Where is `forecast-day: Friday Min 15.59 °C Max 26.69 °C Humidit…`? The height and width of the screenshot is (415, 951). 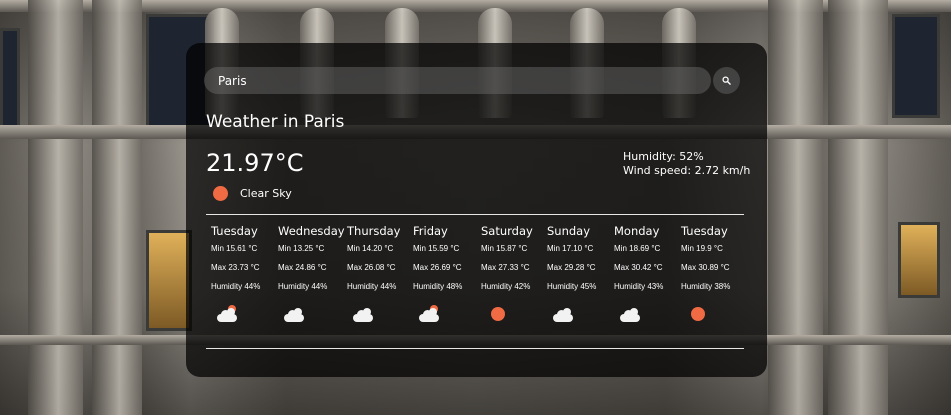
forecast-day: Friday Min 15.59 °C Max 26.69 °C Humidit… is located at coordinates (447, 274).